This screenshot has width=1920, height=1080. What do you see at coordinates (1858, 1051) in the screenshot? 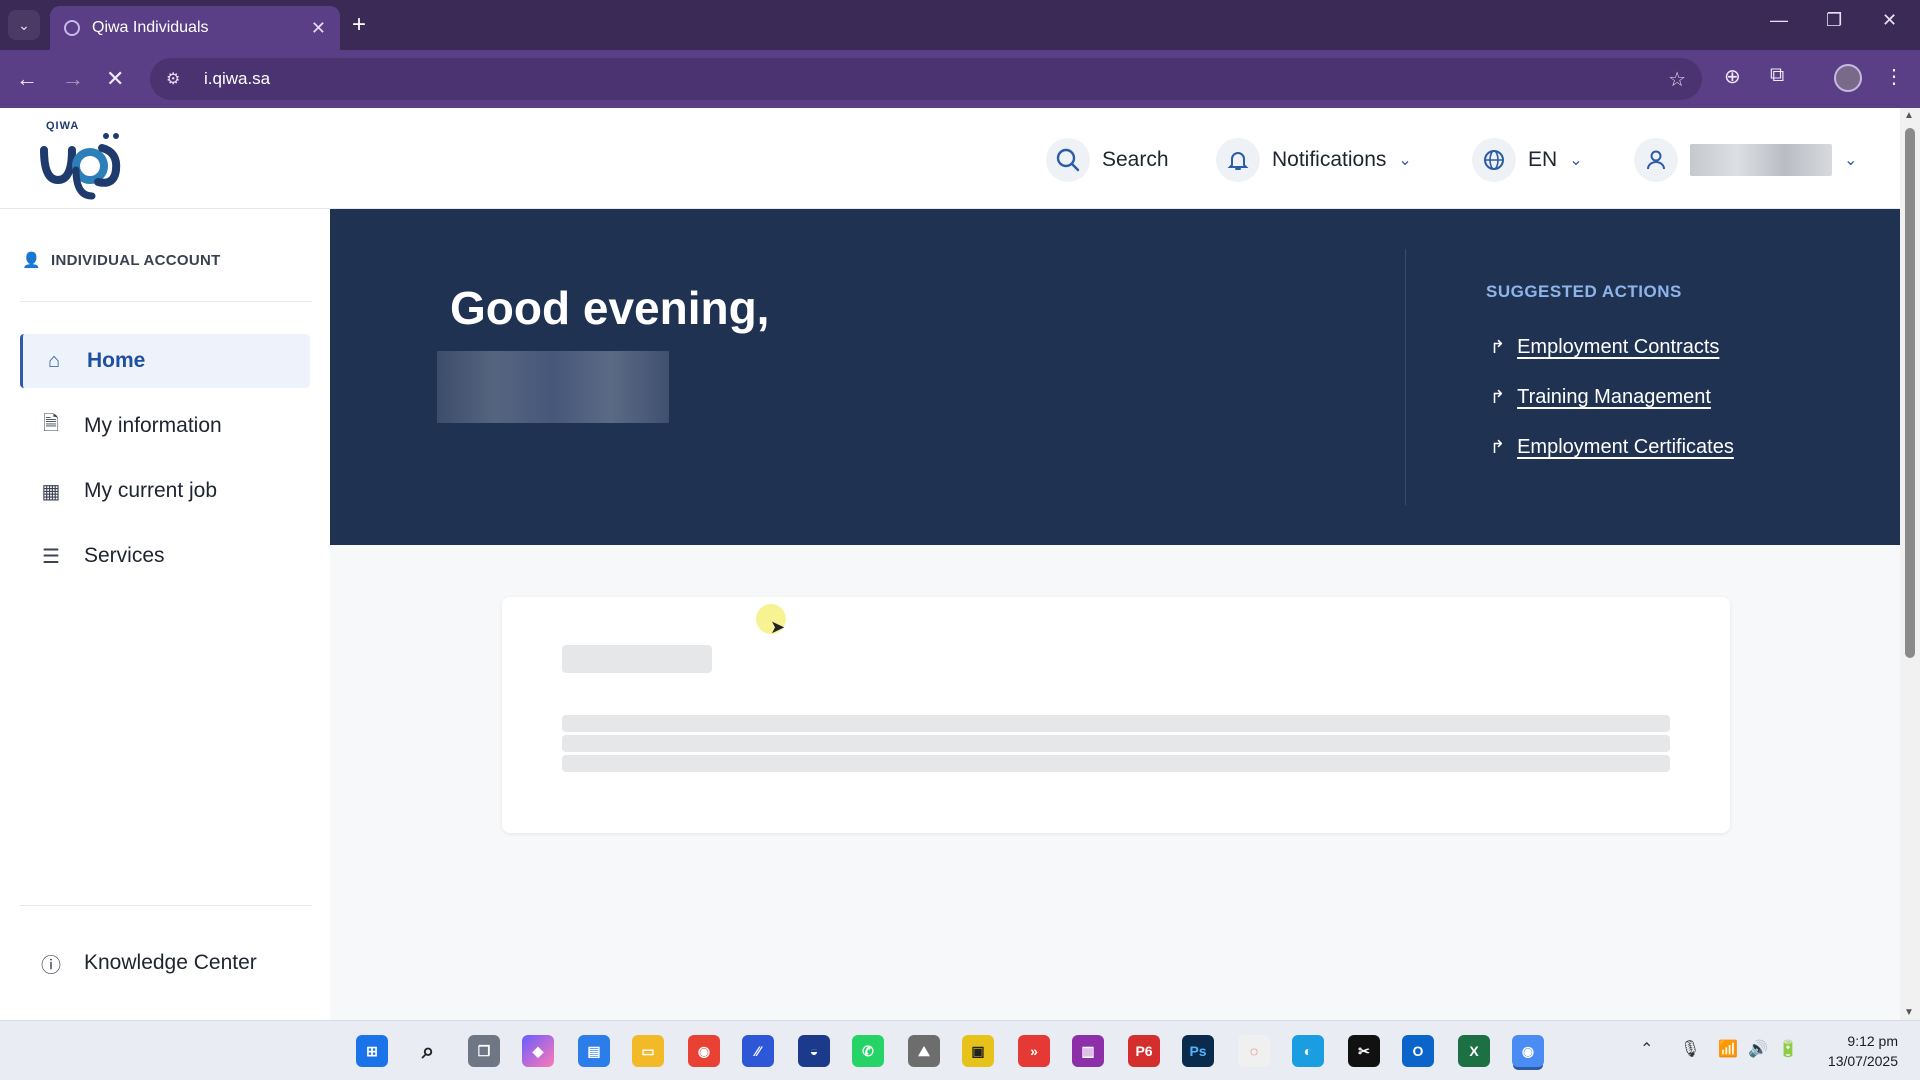
I see `system-clock: 9:12 pm 13/07/2025` at bounding box center [1858, 1051].